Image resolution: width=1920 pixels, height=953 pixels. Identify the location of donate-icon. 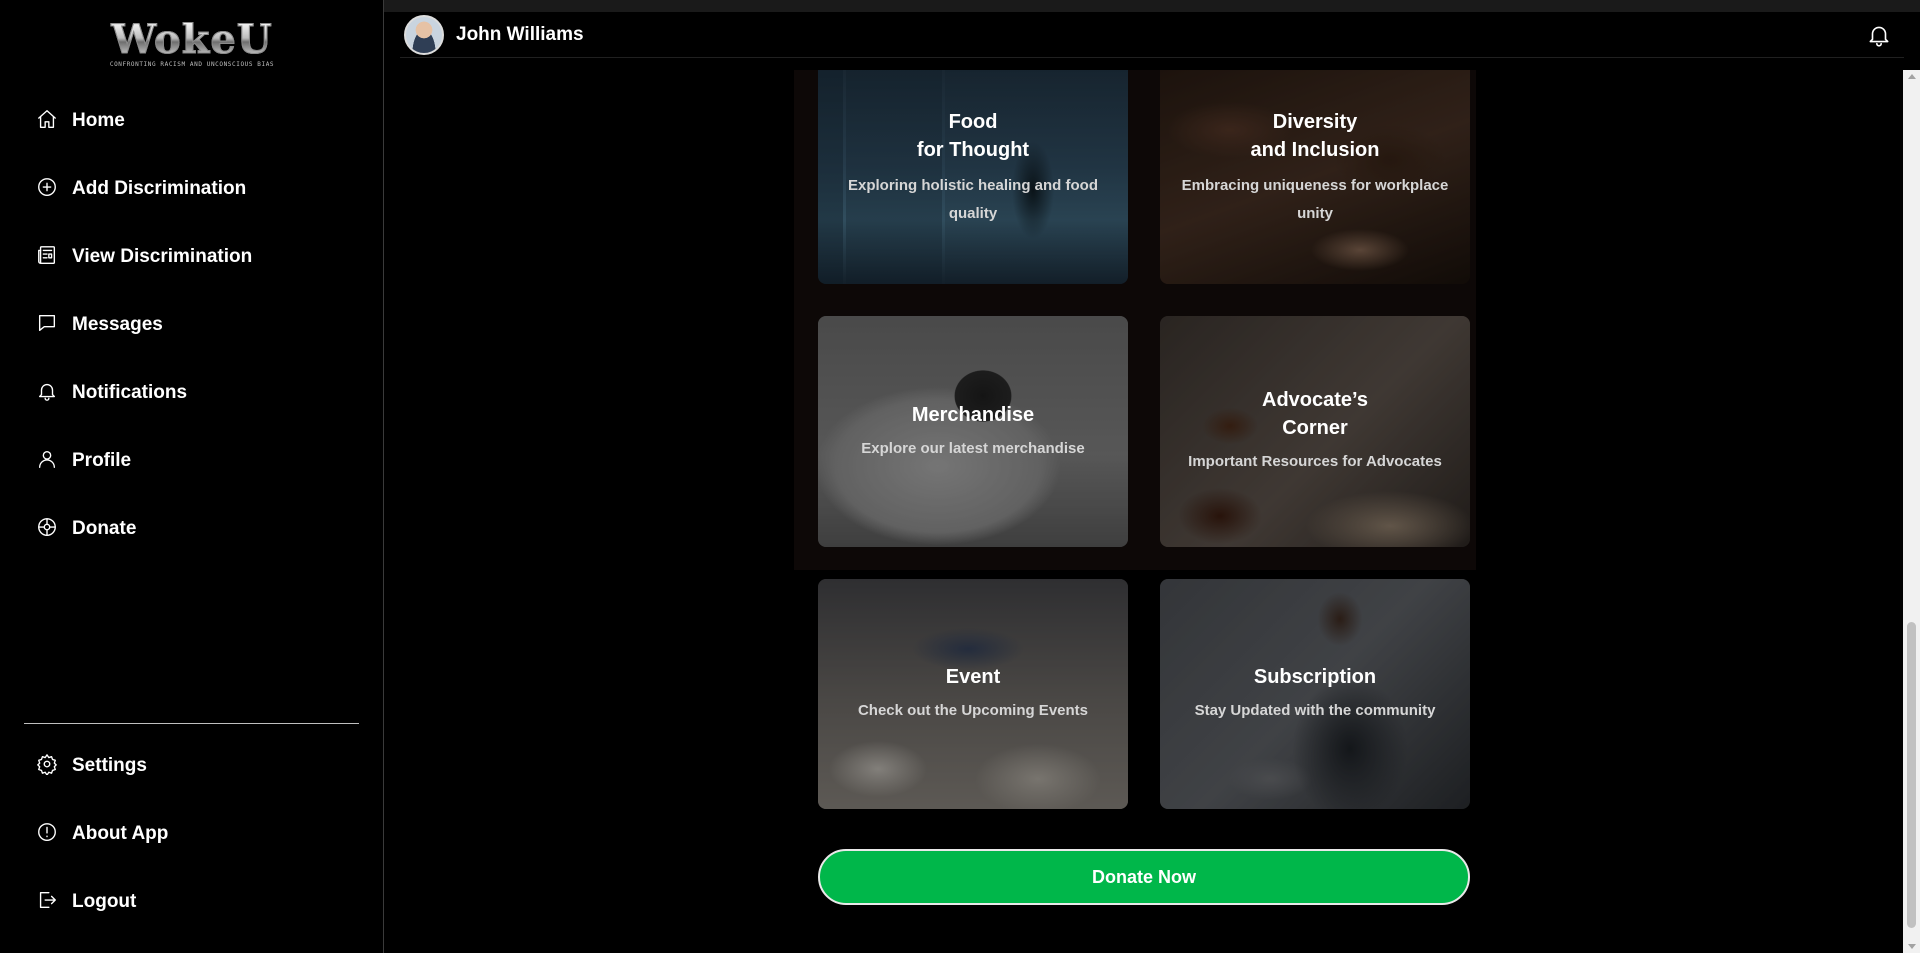
(47, 529).